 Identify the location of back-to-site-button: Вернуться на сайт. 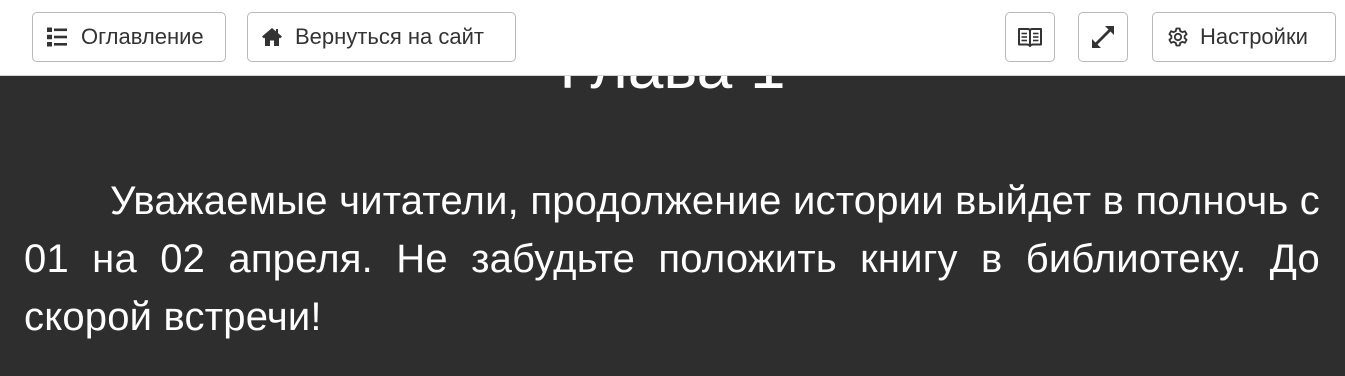
(381, 37).